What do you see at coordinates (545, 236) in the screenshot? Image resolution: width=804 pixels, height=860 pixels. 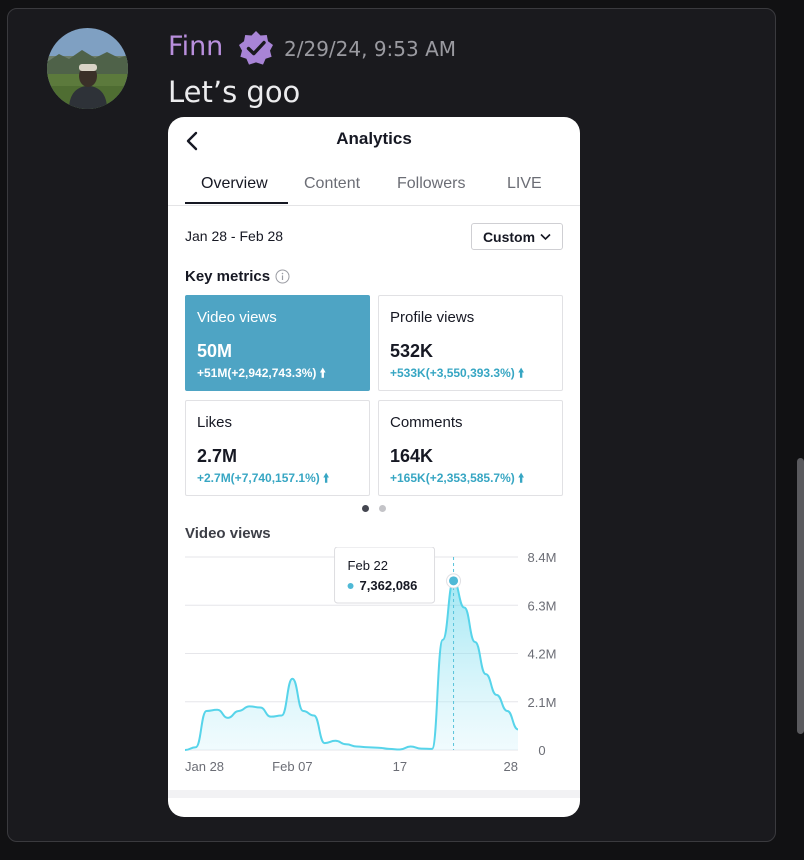 I see `chevron-down-icon` at bounding box center [545, 236].